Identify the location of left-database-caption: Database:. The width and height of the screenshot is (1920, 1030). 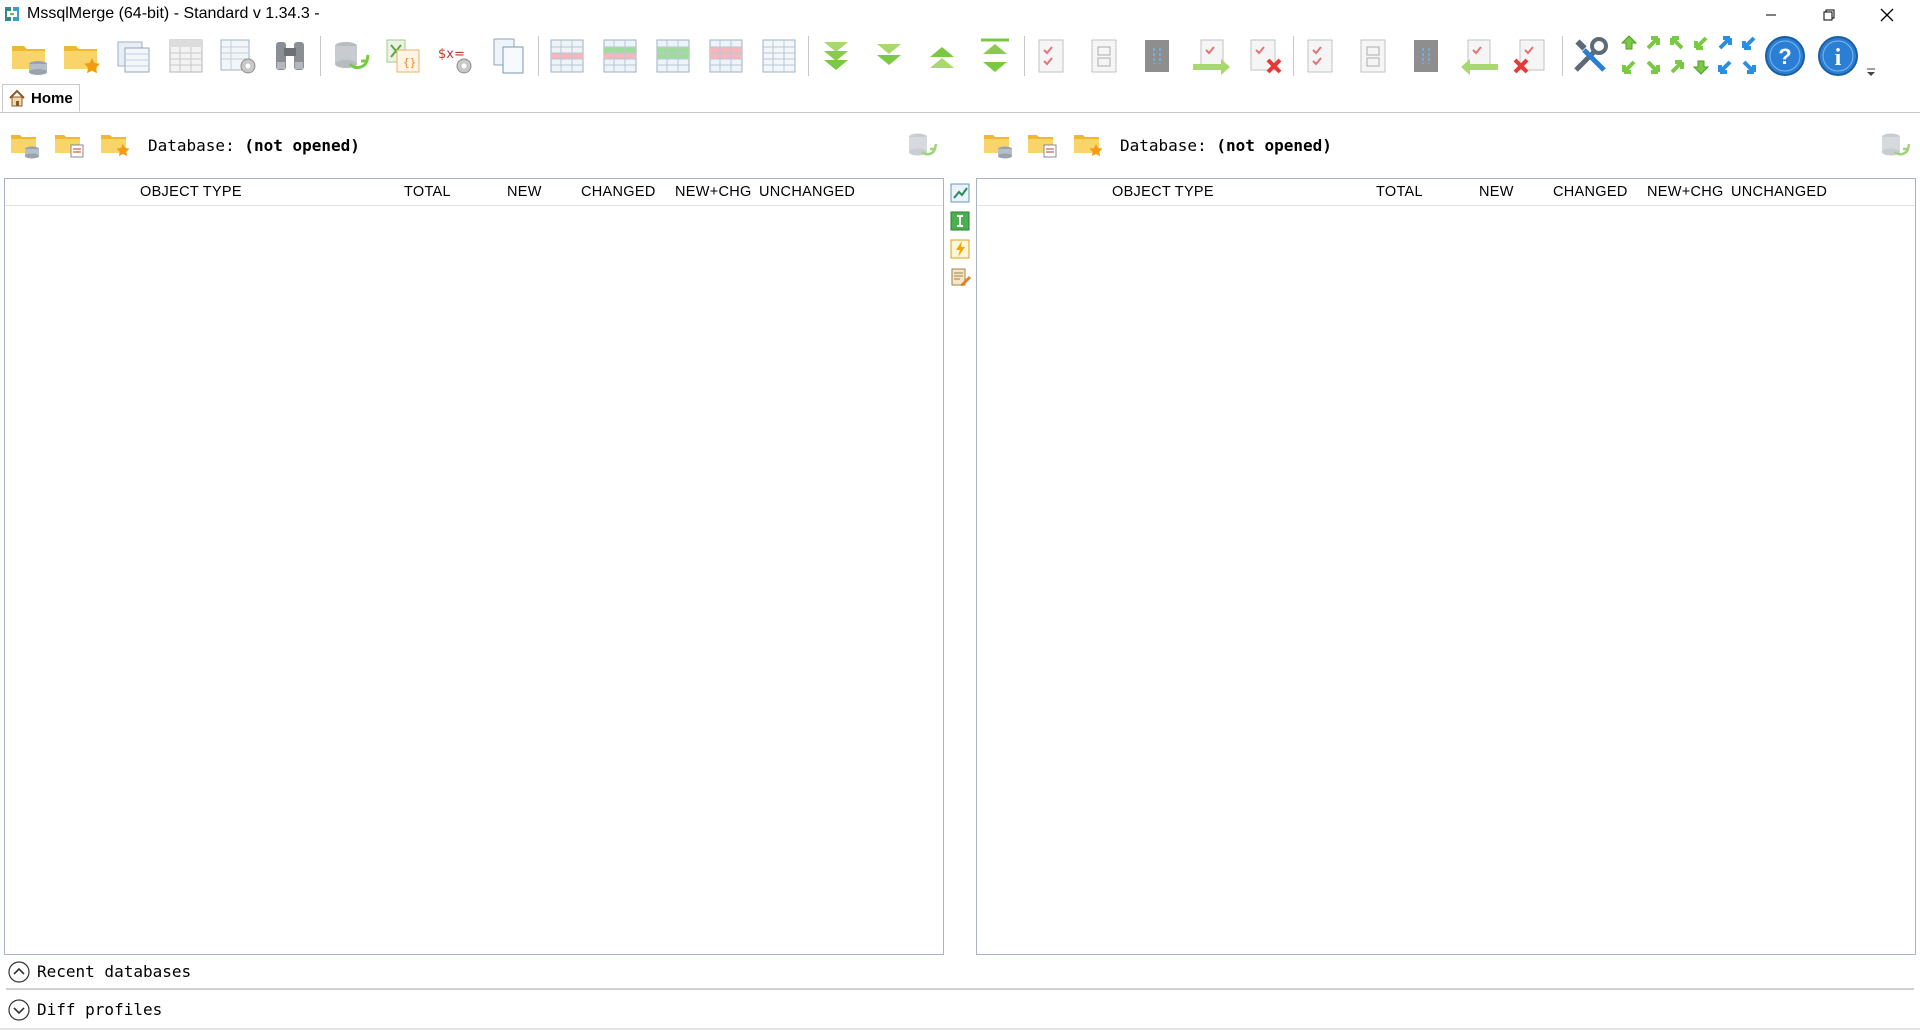
(191, 145).